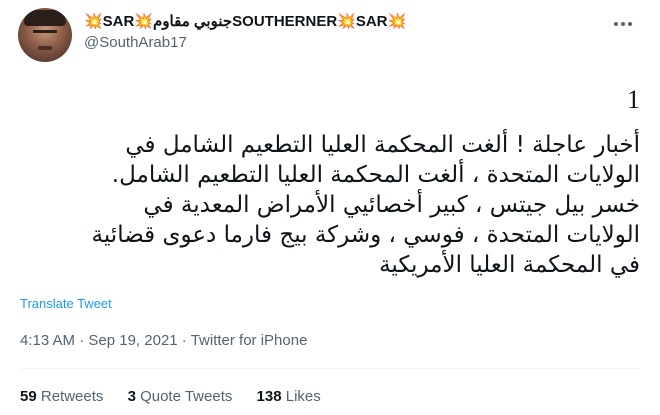  I want to click on tweet-date: Sep 19, 2021, so click(132, 340).